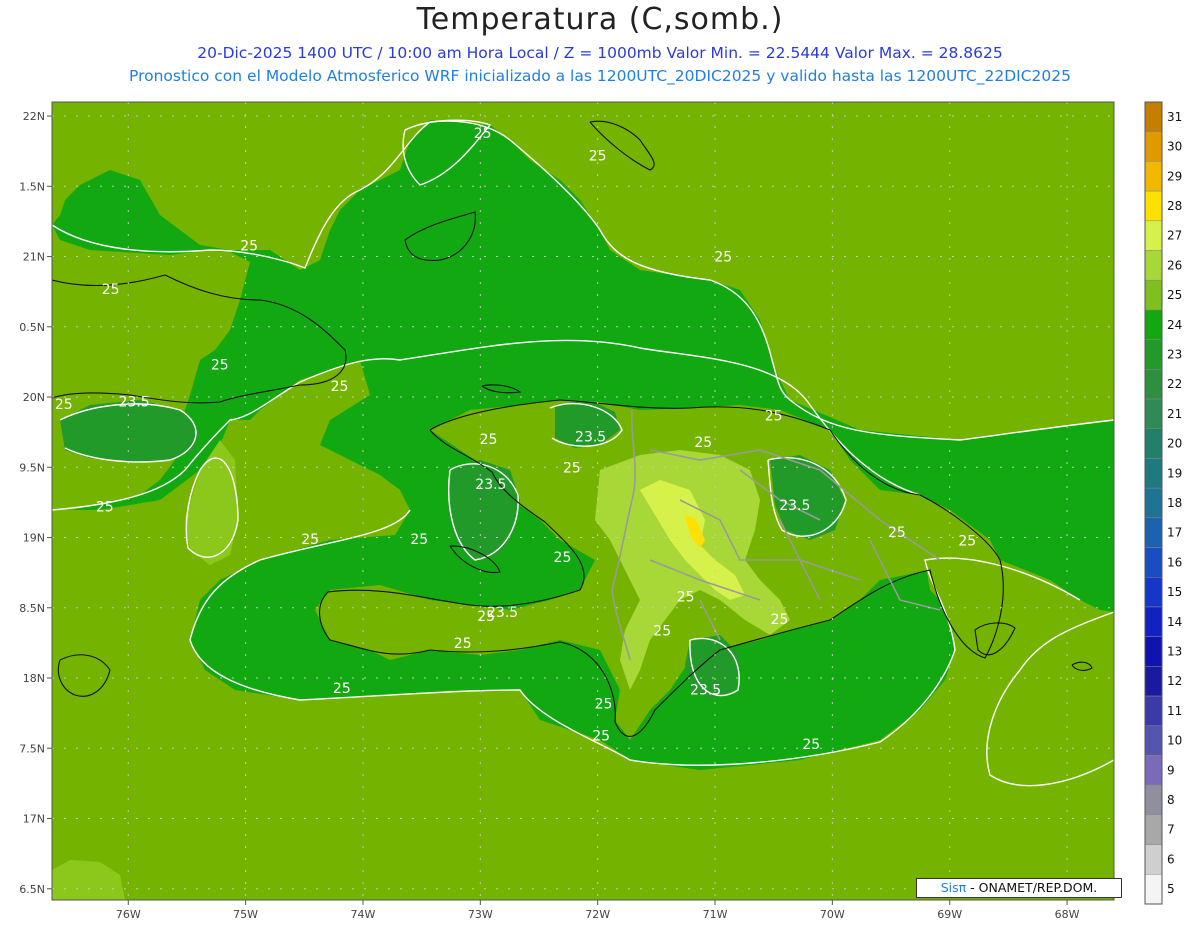 This screenshot has width=1200, height=927. I want to click on y-tick-label: 6.5N, so click(32, 889).